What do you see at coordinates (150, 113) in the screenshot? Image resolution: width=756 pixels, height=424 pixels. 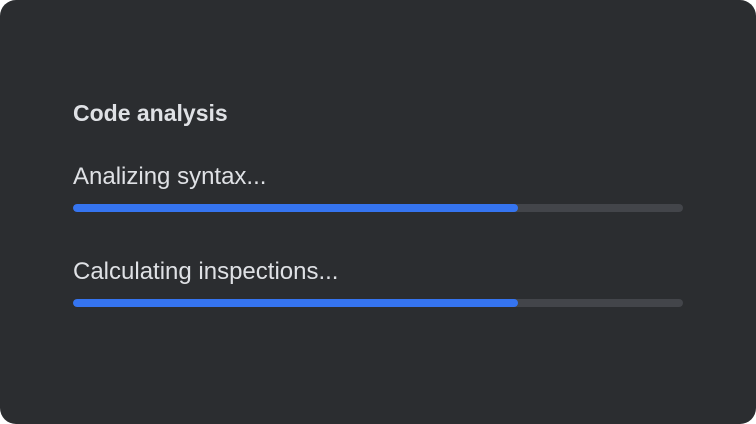 I see `dialog-title: Code analysis` at bounding box center [150, 113].